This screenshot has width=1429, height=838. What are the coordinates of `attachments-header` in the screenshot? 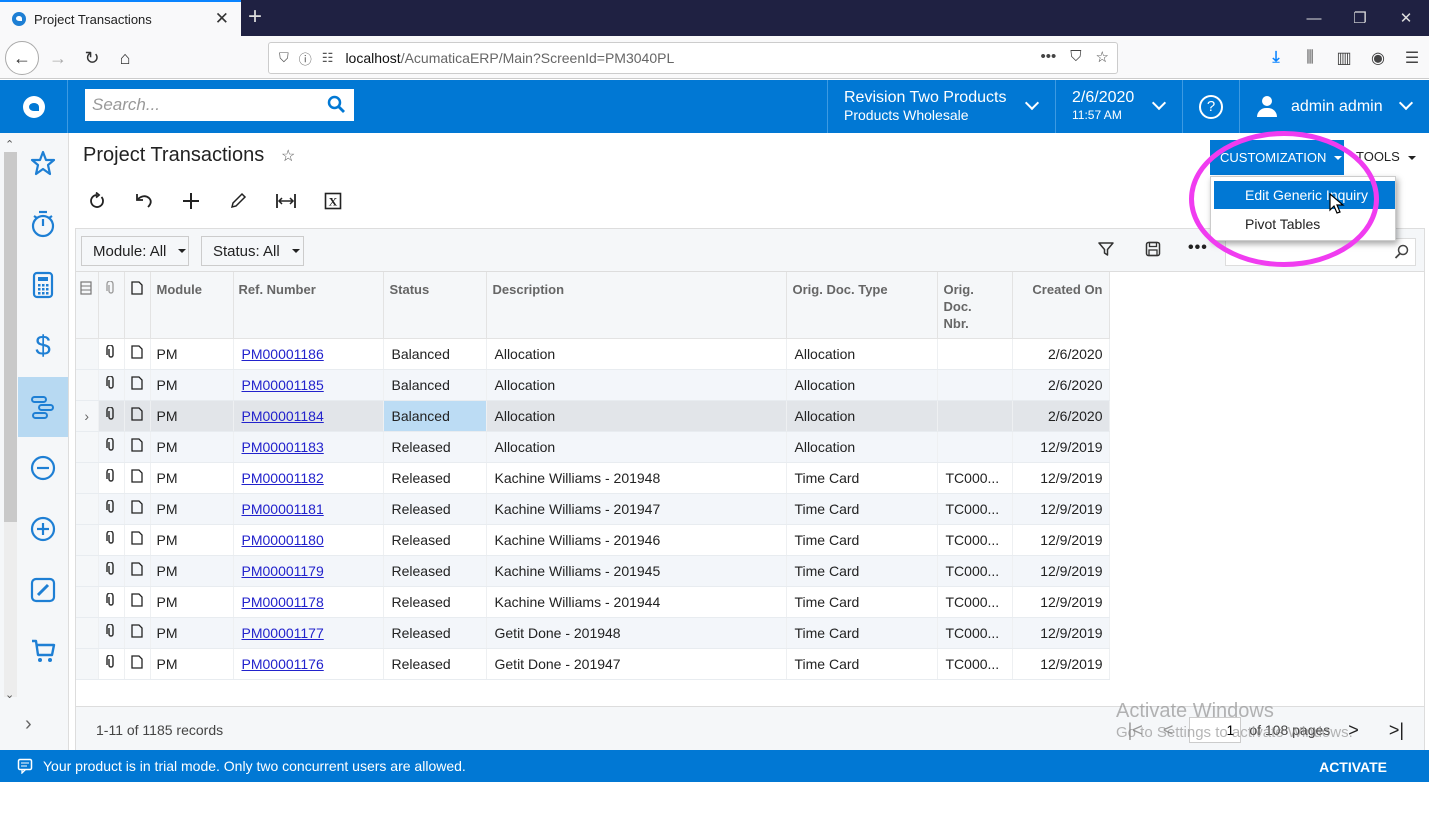 It's located at (111, 305).